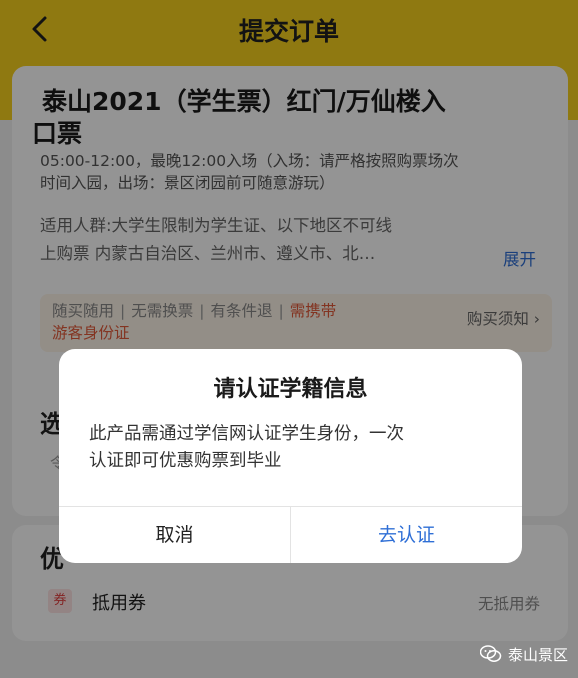 The width and height of the screenshot is (578, 678). What do you see at coordinates (246, 434) in the screenshot?
I see `dialog-message-line1: 此产品需通过学信网认证学生身份，一次` at bounding box center [246, 434].